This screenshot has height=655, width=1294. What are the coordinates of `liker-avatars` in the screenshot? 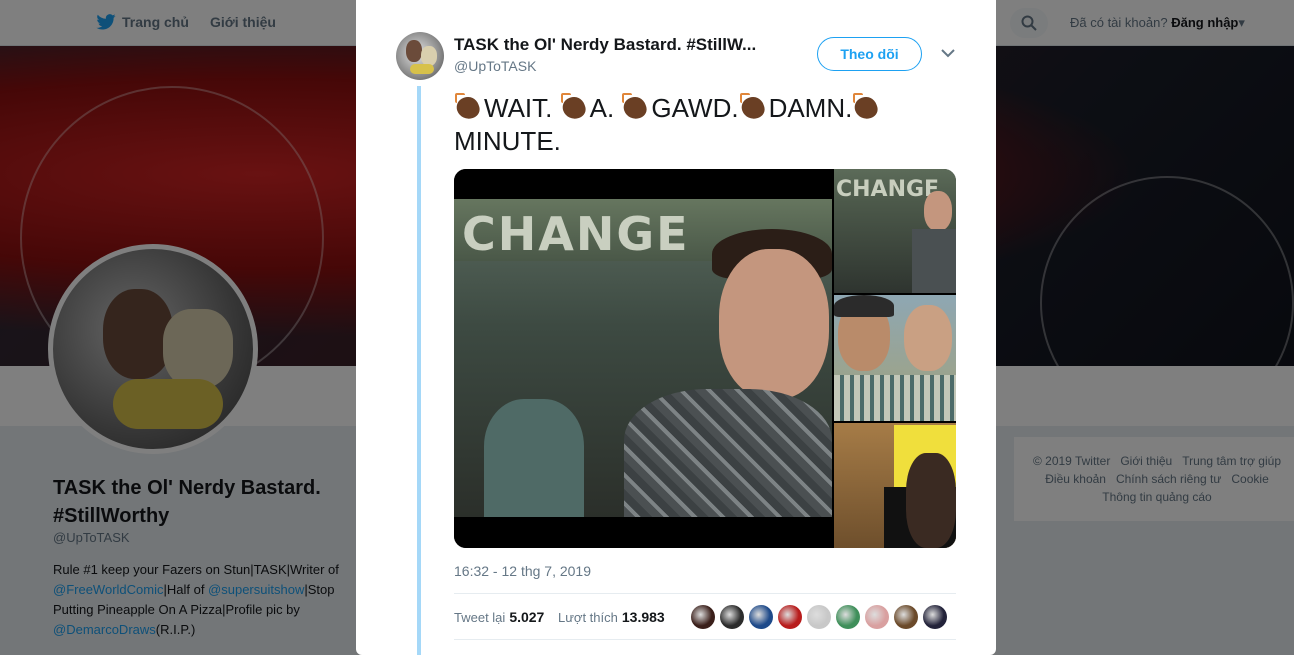 It's located at (819, 617).